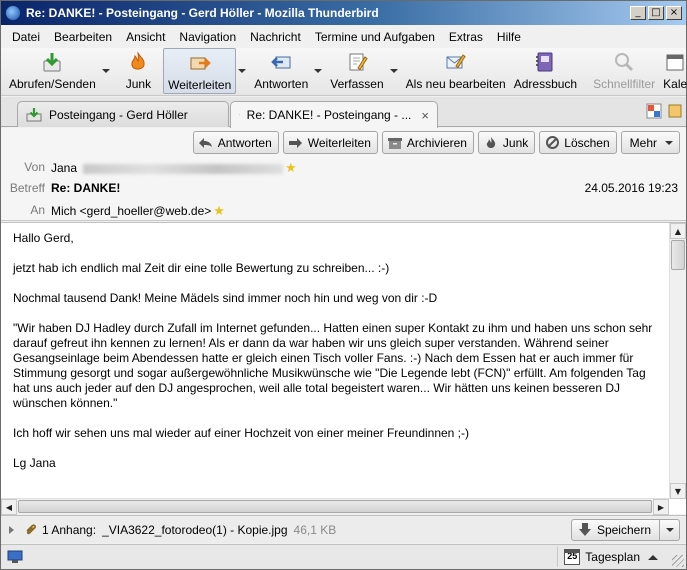 This screenshot has width=687, height=570. I want to click on address-book-button: Adressbuch, so click(545, 71).